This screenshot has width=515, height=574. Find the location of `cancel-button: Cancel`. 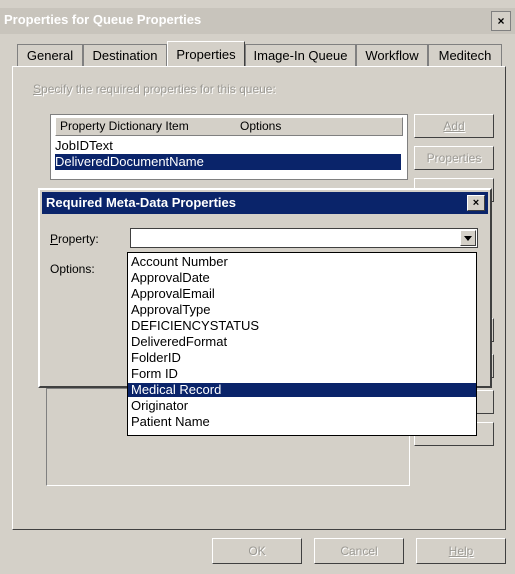

cancel-button: Cancel is located at coordinates (359, 551).